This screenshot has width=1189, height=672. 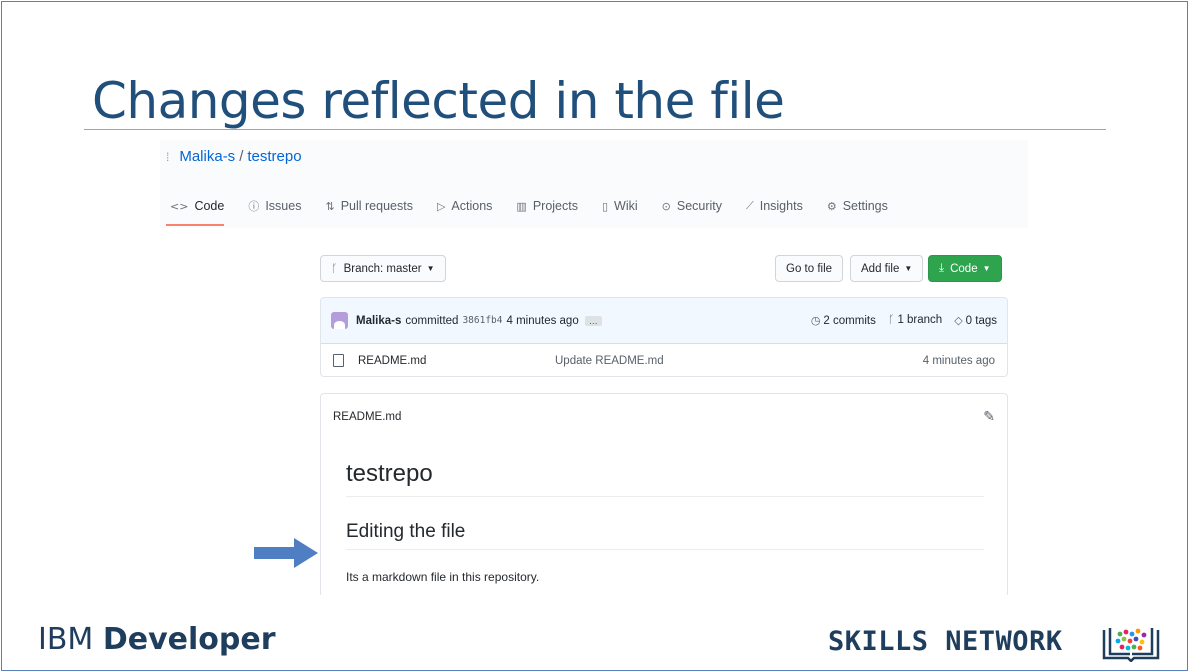 I want to click on commits-link: ◷ 2 commits, so click(x=843, y=320).